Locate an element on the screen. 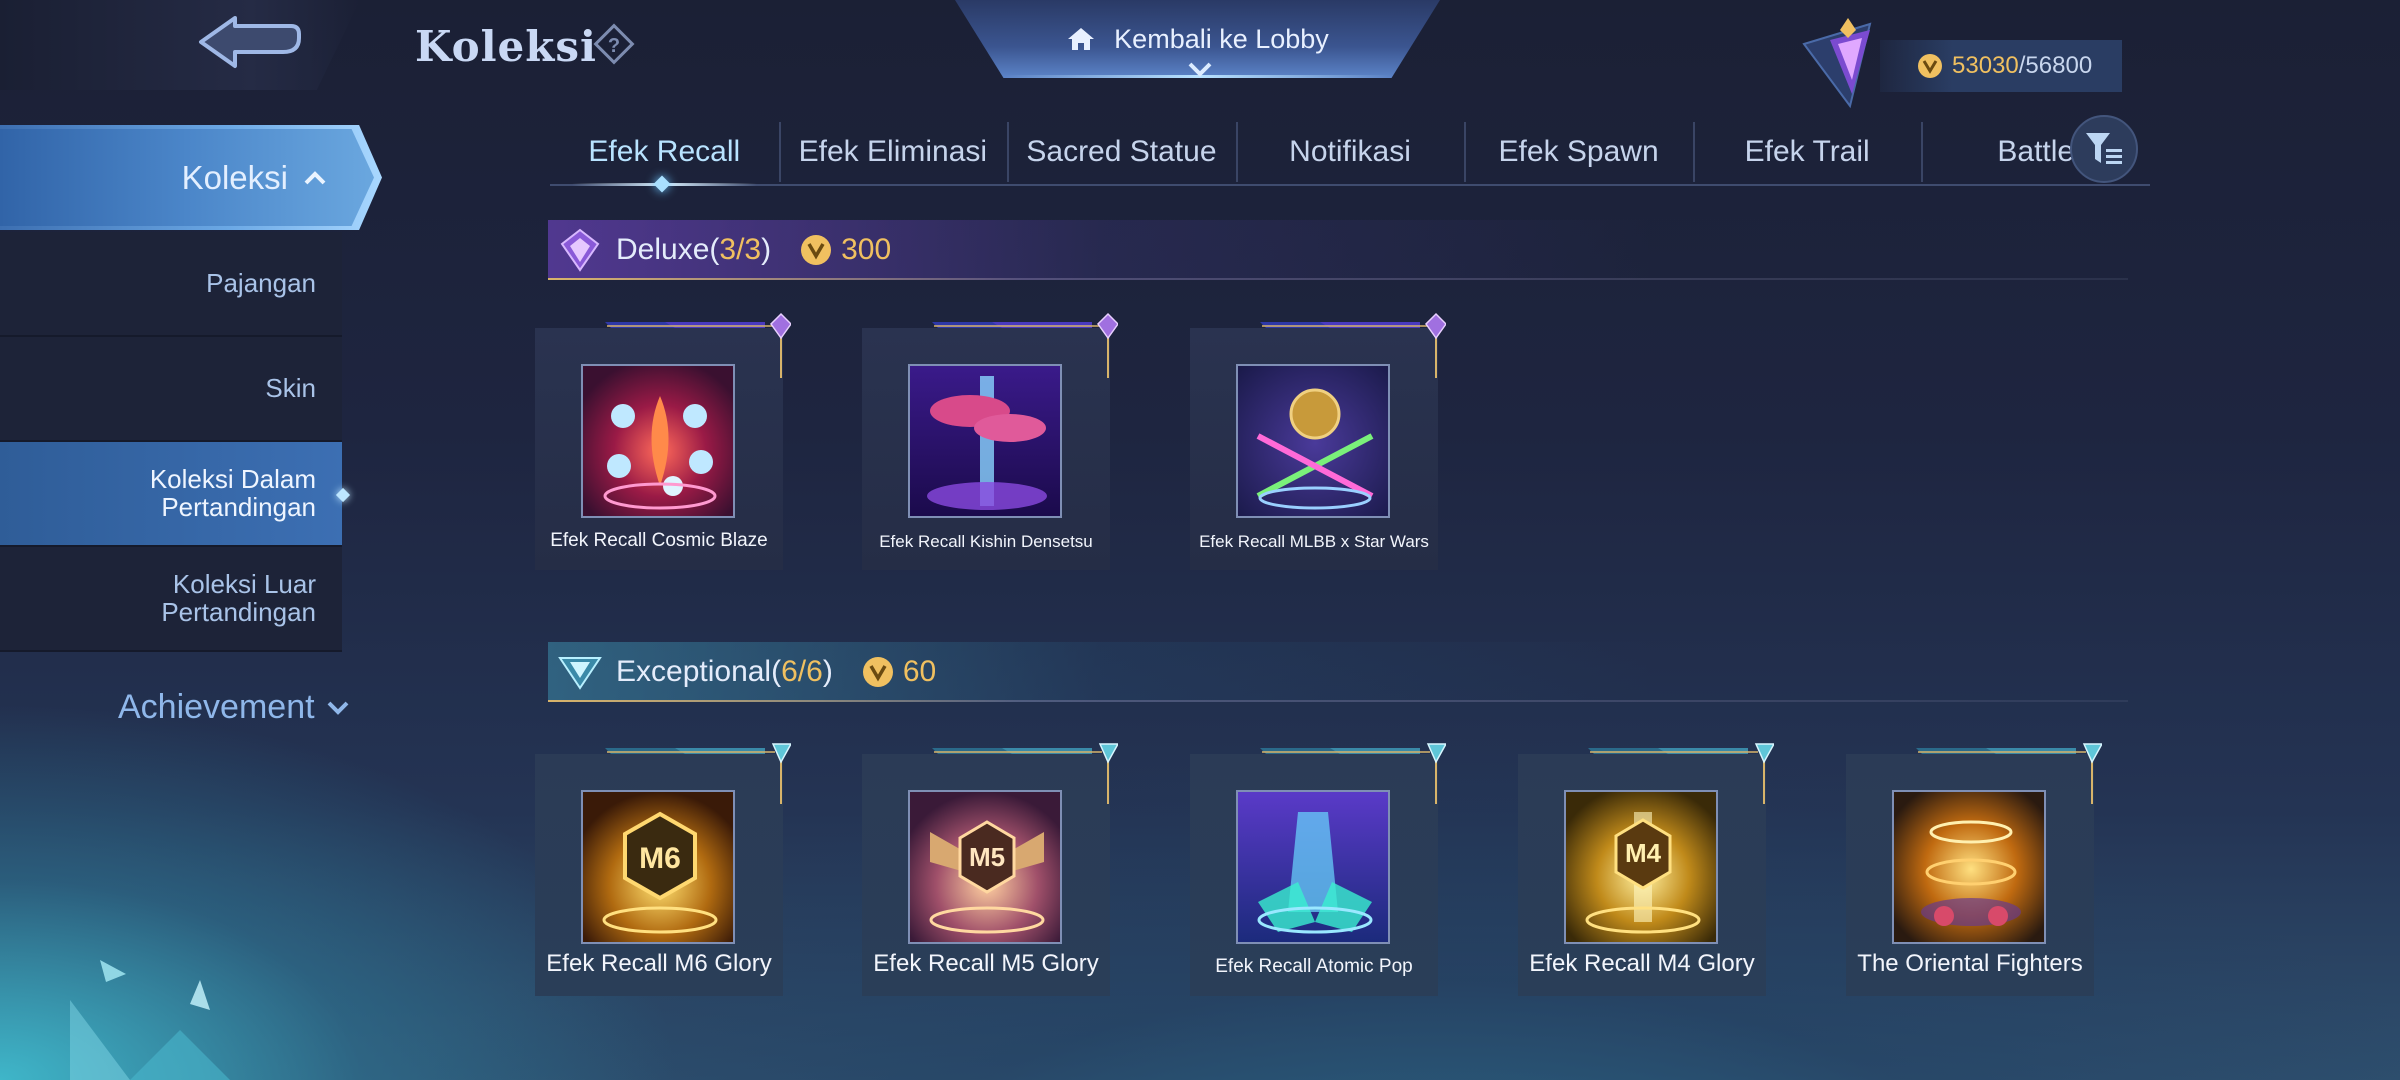 The height and width of the screenshot is (1080, 2400). exceptional-gem-icon is located at coordinates (580, 673).